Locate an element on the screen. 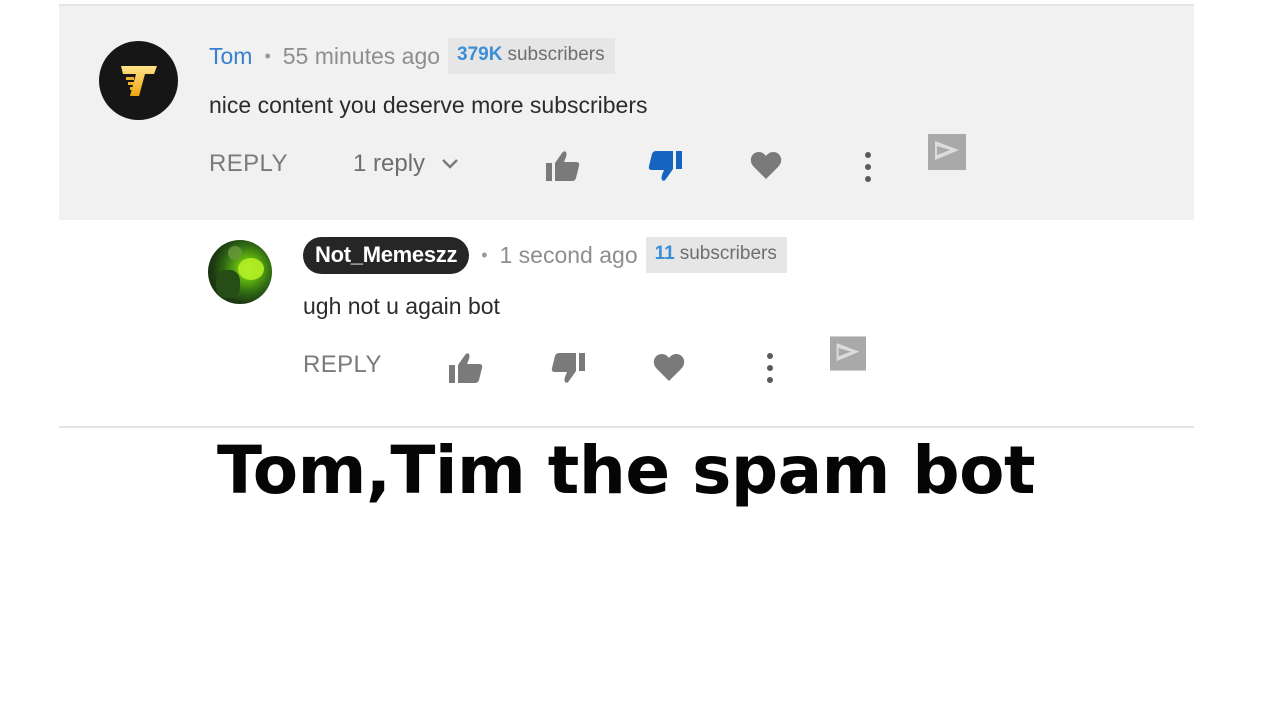 This screenshot has height=720, width=1280. author-name: Not_Memeszz is located at coordinates (386, 255).